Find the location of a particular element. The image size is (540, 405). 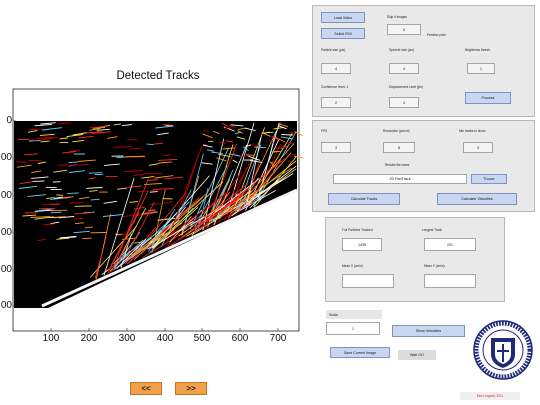

x-tick-label: 600 is located at coordinates (240, 338).